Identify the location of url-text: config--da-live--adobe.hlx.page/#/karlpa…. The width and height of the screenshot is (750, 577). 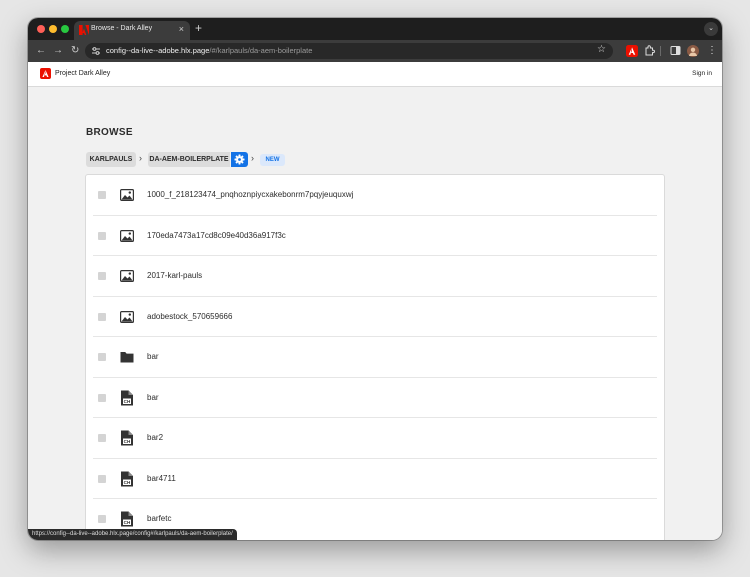
(209, 50).